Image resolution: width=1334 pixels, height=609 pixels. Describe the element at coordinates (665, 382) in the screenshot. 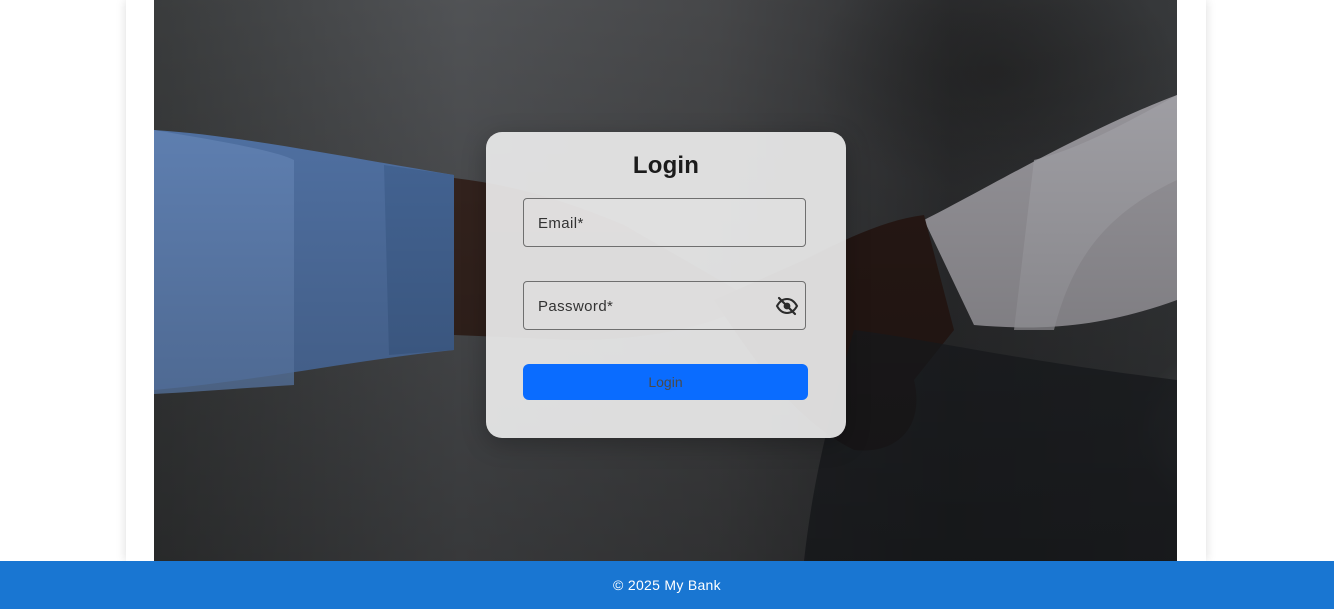

I see `login-button: Login` at that location.